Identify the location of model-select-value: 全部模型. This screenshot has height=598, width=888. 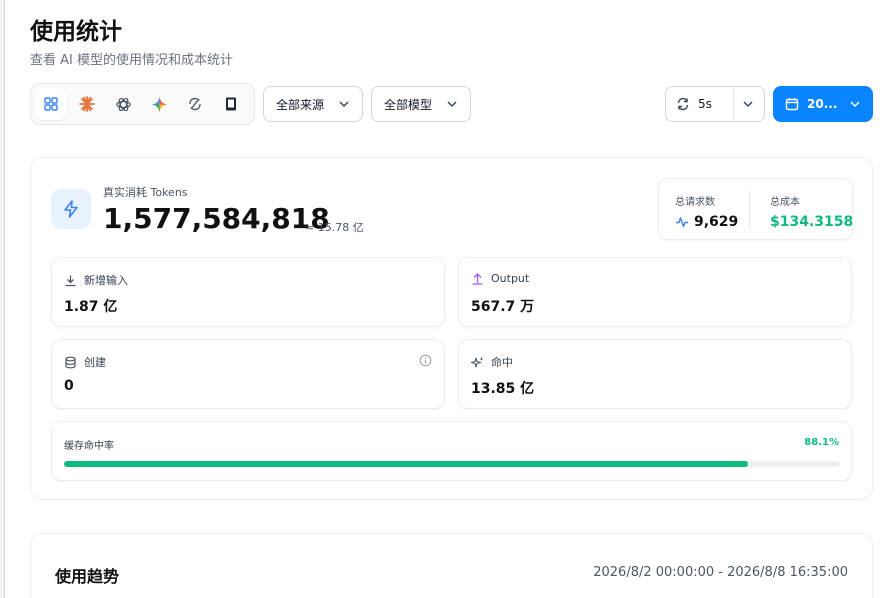
(408, 104).